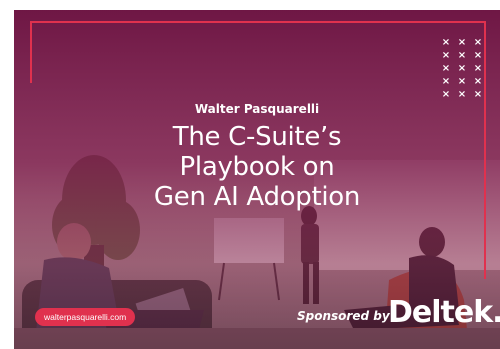 The image size is (500, 349). I want to click on website-link: walterpasquarelli.com, so click(85, 317).